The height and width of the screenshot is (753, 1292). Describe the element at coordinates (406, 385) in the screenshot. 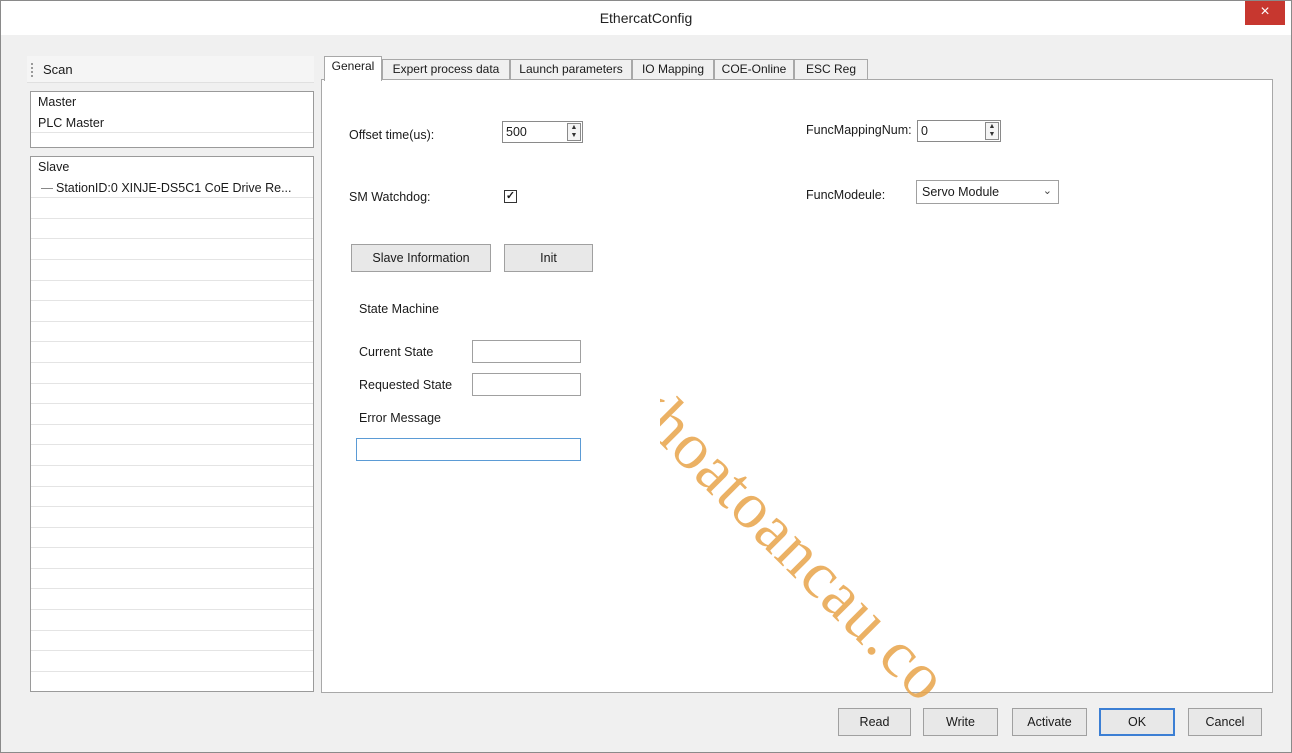

I see `requested-state-label: Requested State` at that location.